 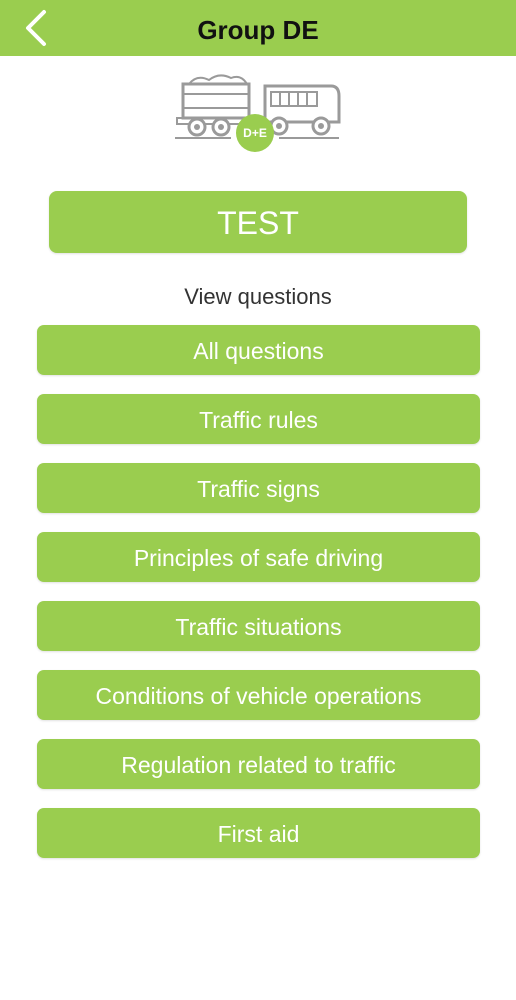 What do you see at coordinates (258, 350) in the screenshot?
I see `category-all-questions-button: All questions` at bounding box center [258, 350].